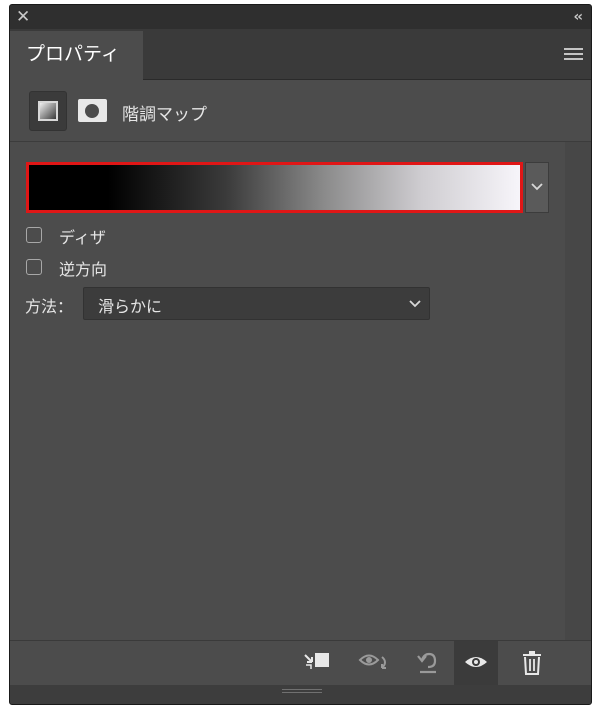  Describe the element at coordinates (300, 111) in the screenshot. I see `adjustment-header: 階調マップ` at that location.